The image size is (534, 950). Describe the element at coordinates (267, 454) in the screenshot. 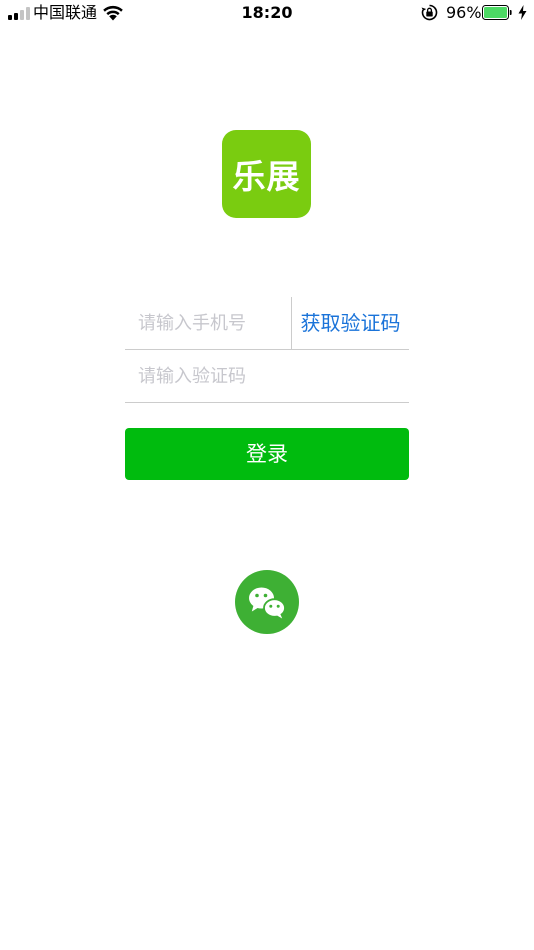

I see `login-button: 登录` at that location.